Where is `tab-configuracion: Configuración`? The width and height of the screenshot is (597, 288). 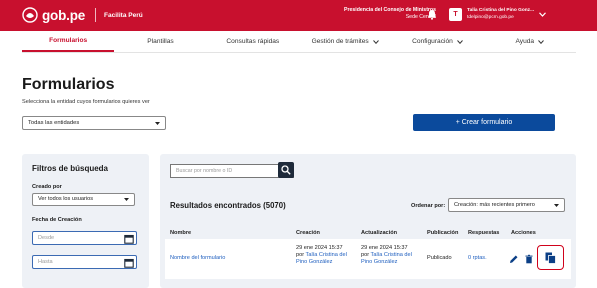 tab-configuracion: Configuración is located at coordinates (437, 41).